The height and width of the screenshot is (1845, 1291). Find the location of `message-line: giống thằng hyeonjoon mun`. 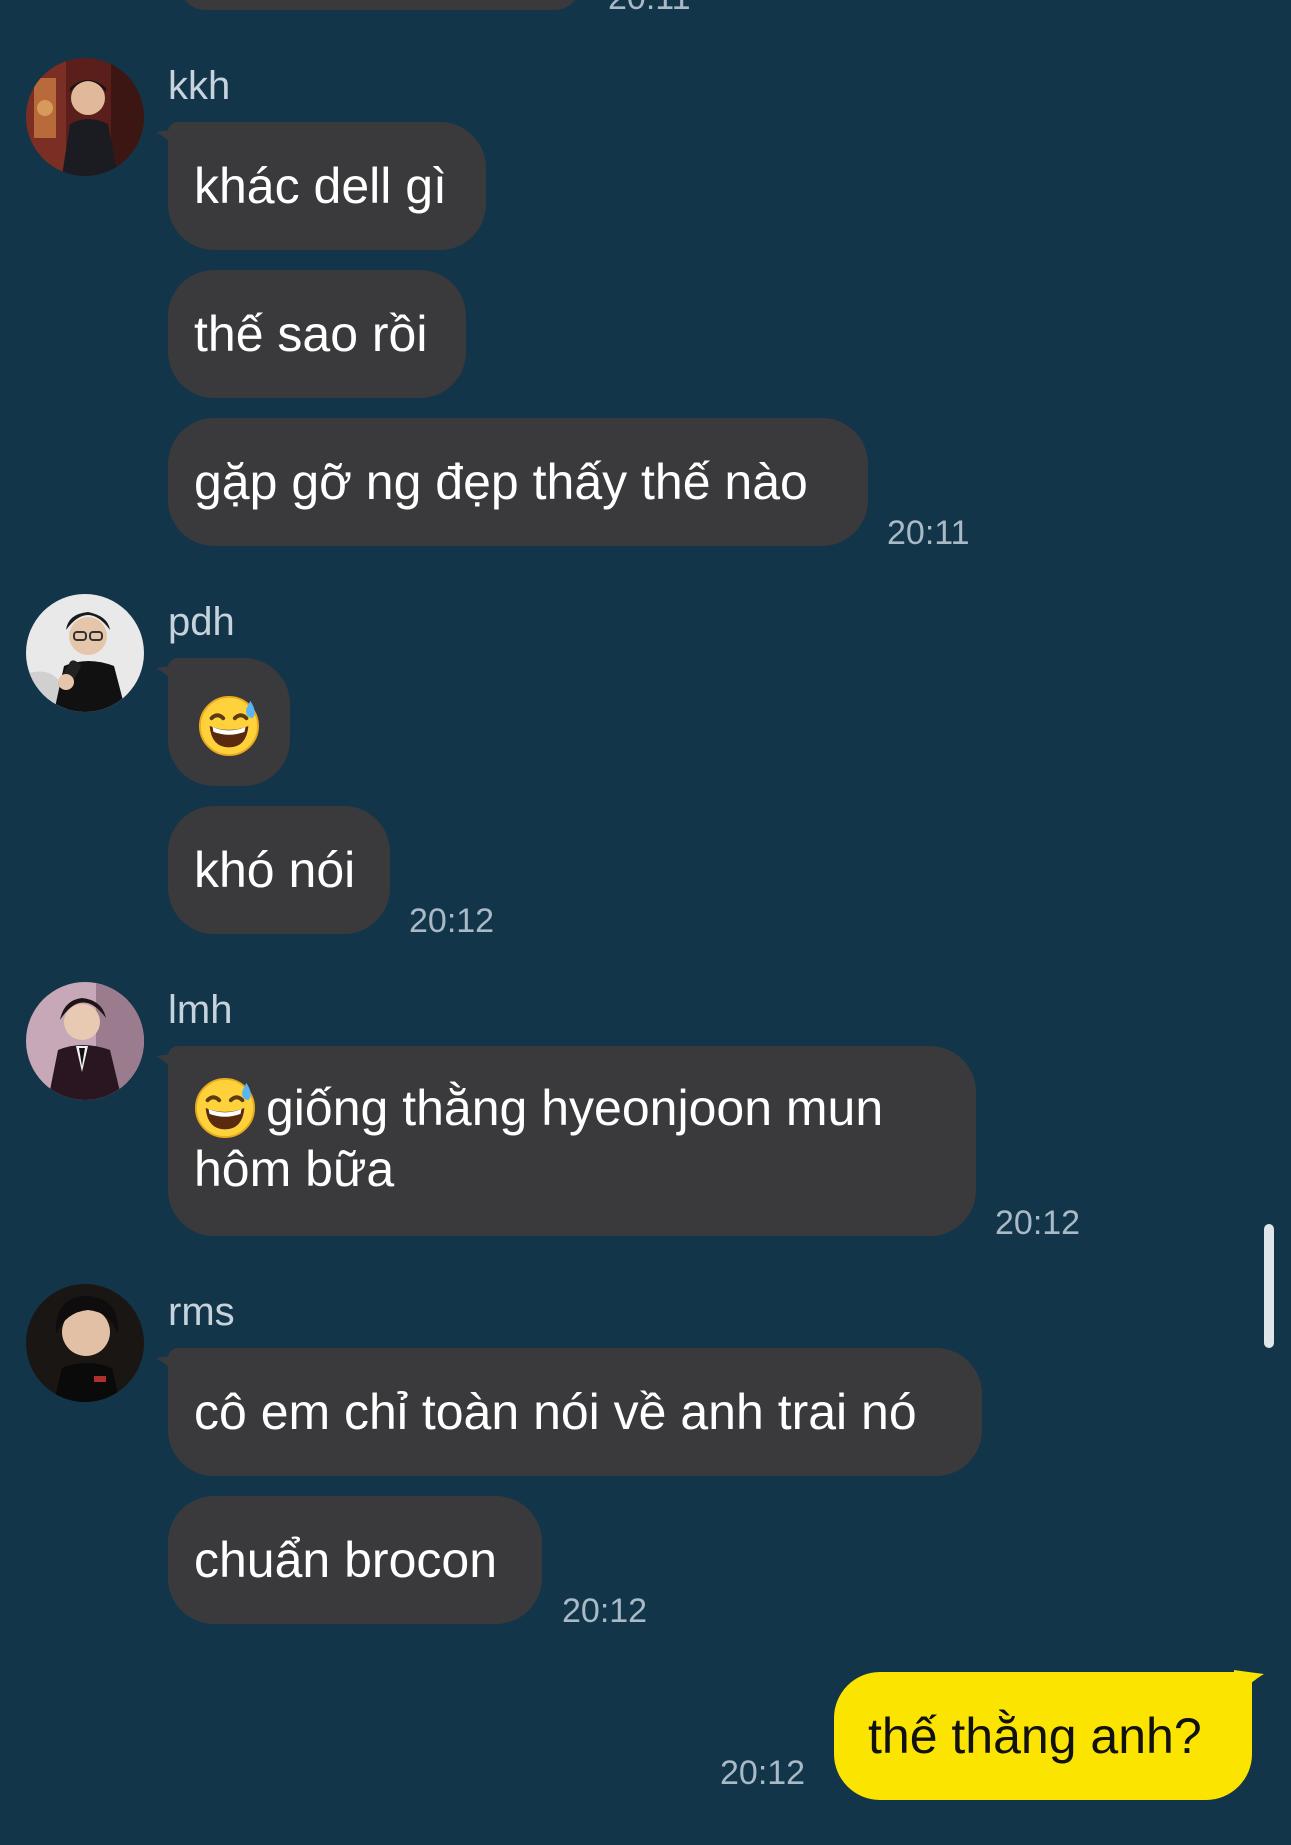

message-line: giống thằng hyeonjoon mun is located at coordinates (572, 1108).